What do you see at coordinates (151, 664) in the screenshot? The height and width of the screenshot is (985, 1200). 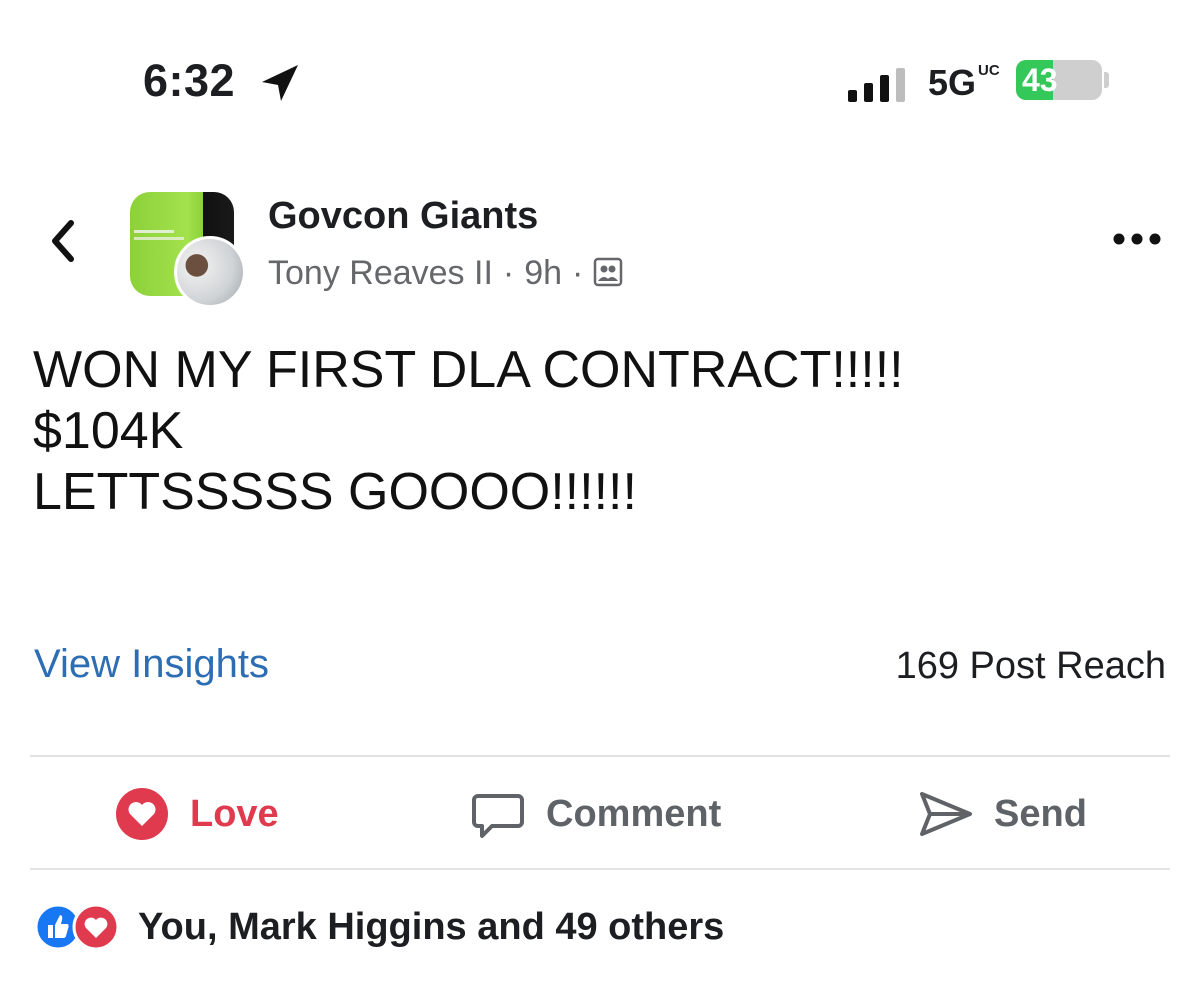 I see `view-insights-link: View Insights` at bounding box center [151, 664].